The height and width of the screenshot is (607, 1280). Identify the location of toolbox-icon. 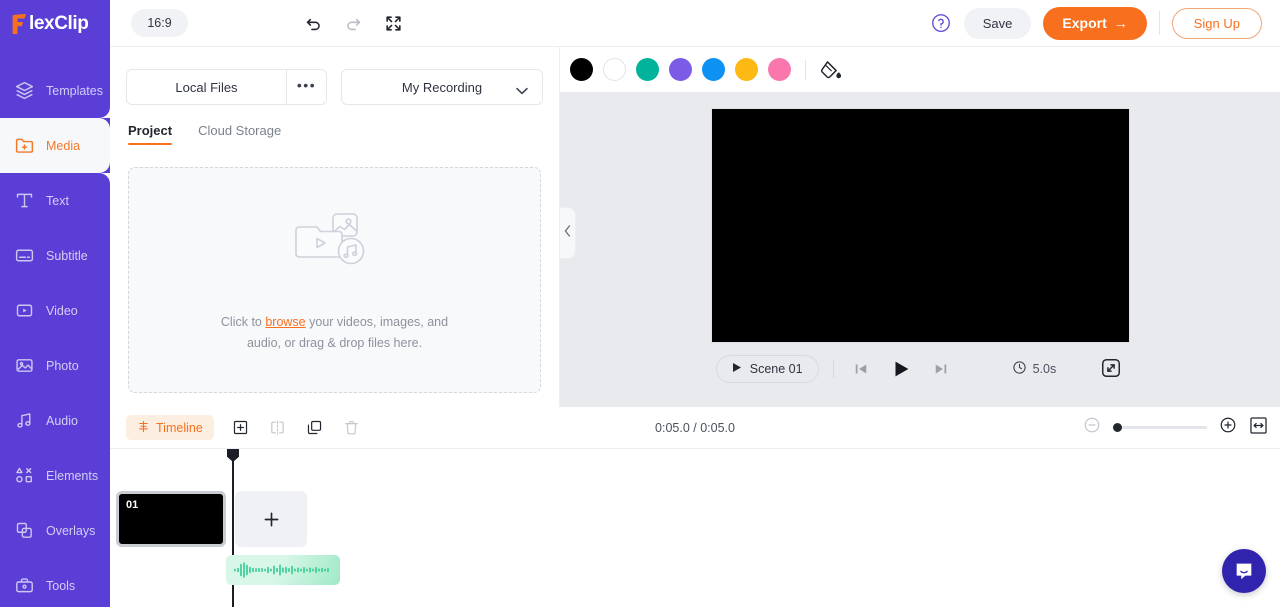
(24, 586).